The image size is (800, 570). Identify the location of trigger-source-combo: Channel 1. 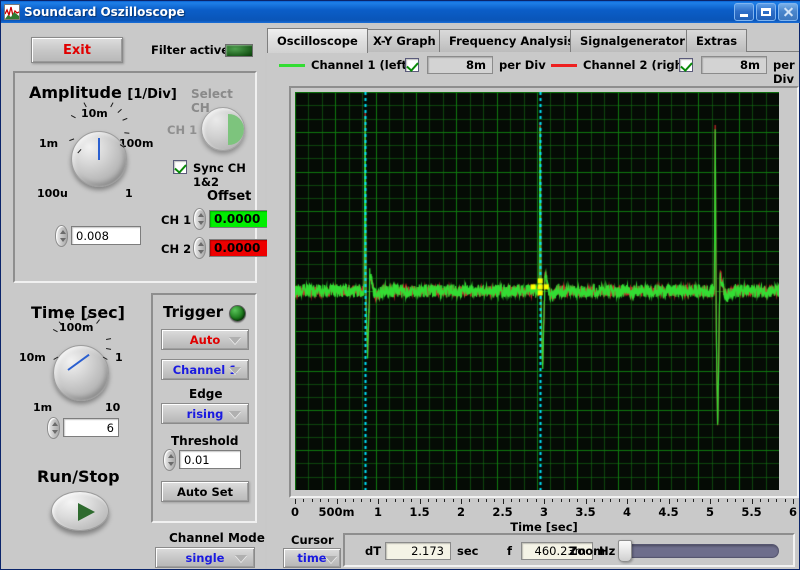
(205, 369).